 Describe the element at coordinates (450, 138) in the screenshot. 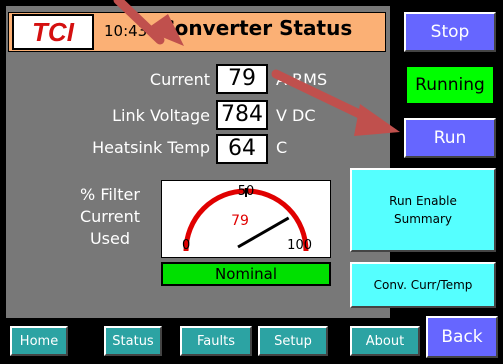

I see `run-button: Run` at that location.